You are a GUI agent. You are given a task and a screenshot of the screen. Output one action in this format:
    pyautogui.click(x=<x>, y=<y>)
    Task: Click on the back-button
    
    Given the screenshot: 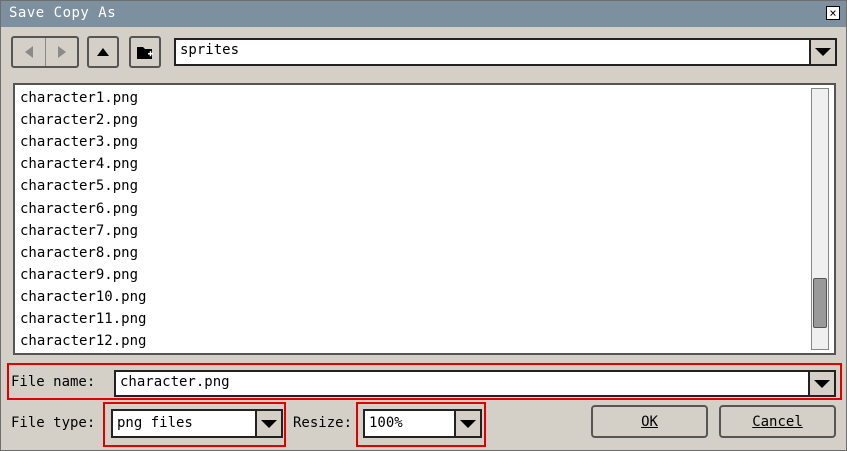 What is the action you would take?
    pyautogui.click(x=29, y=52)
    